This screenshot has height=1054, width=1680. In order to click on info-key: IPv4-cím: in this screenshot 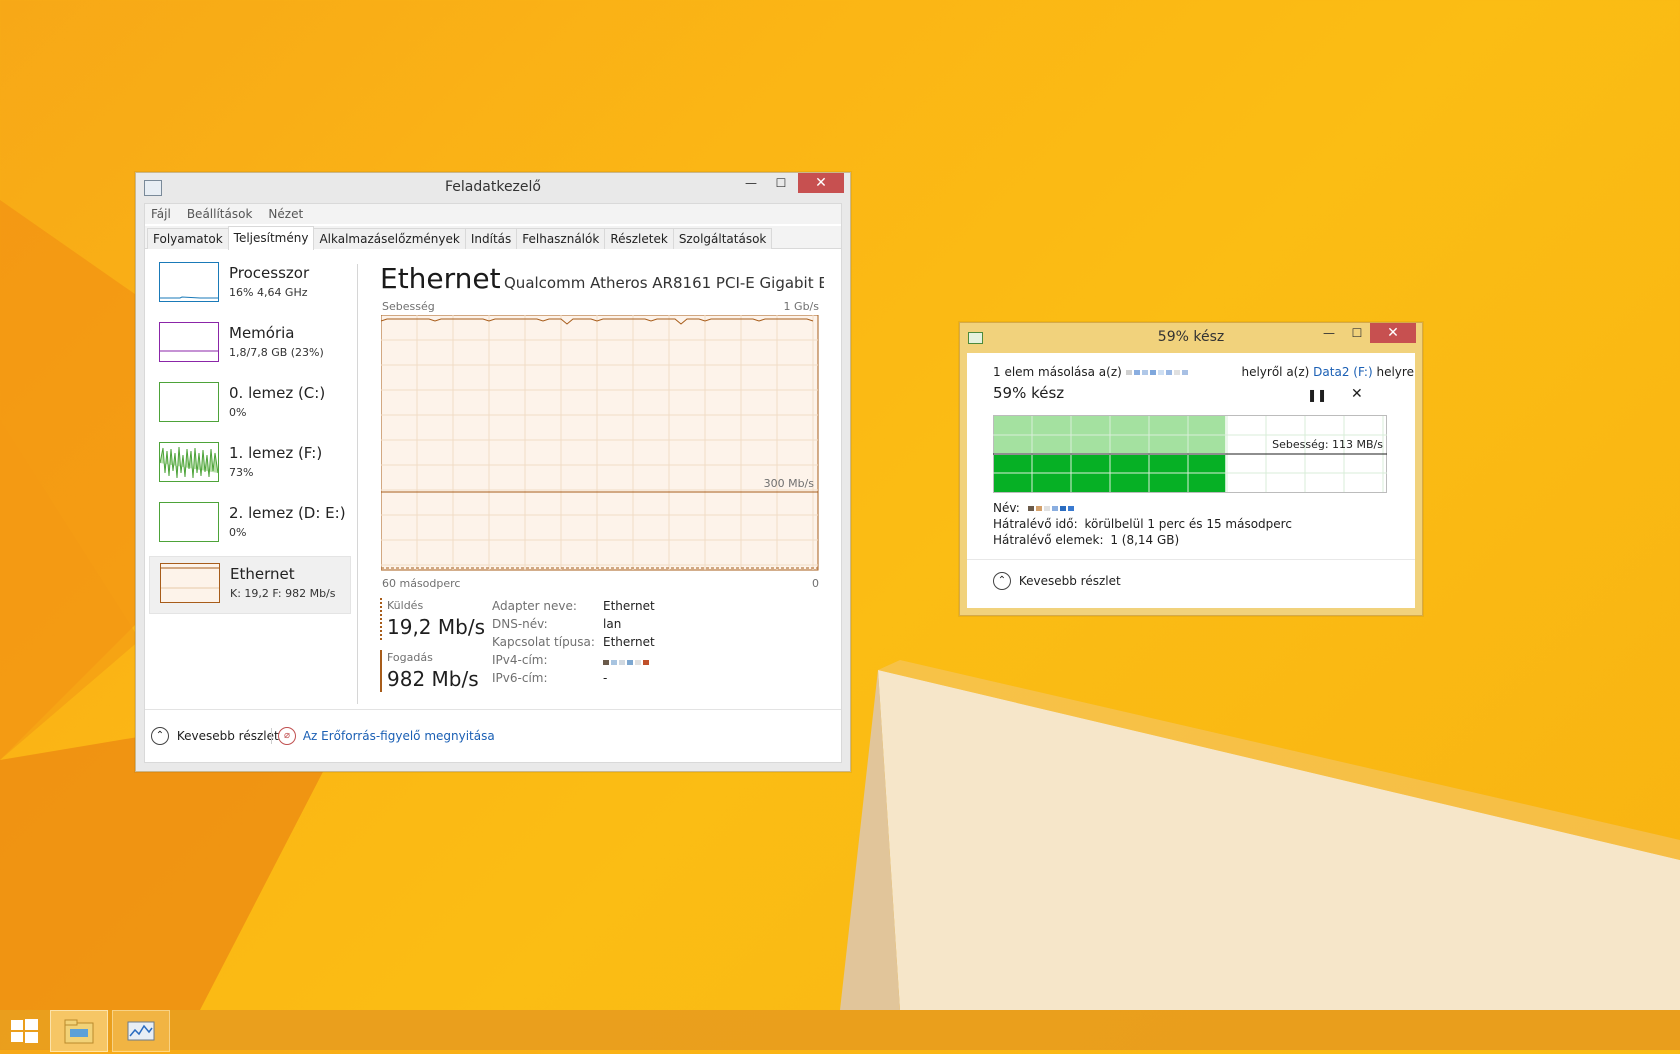, I will do `click(520, 660)`.